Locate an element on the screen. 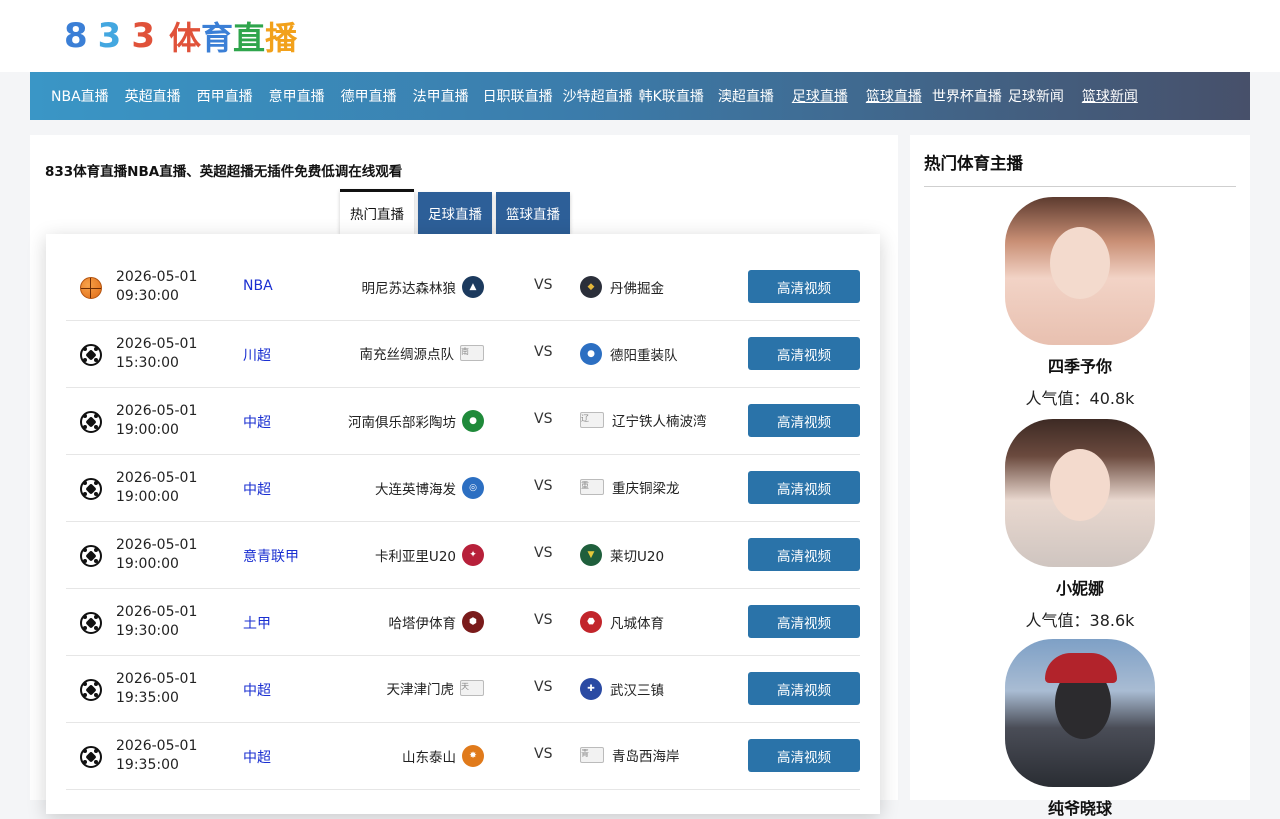  away-team-name: 凡城体育 is located at coordinates (637, 624).